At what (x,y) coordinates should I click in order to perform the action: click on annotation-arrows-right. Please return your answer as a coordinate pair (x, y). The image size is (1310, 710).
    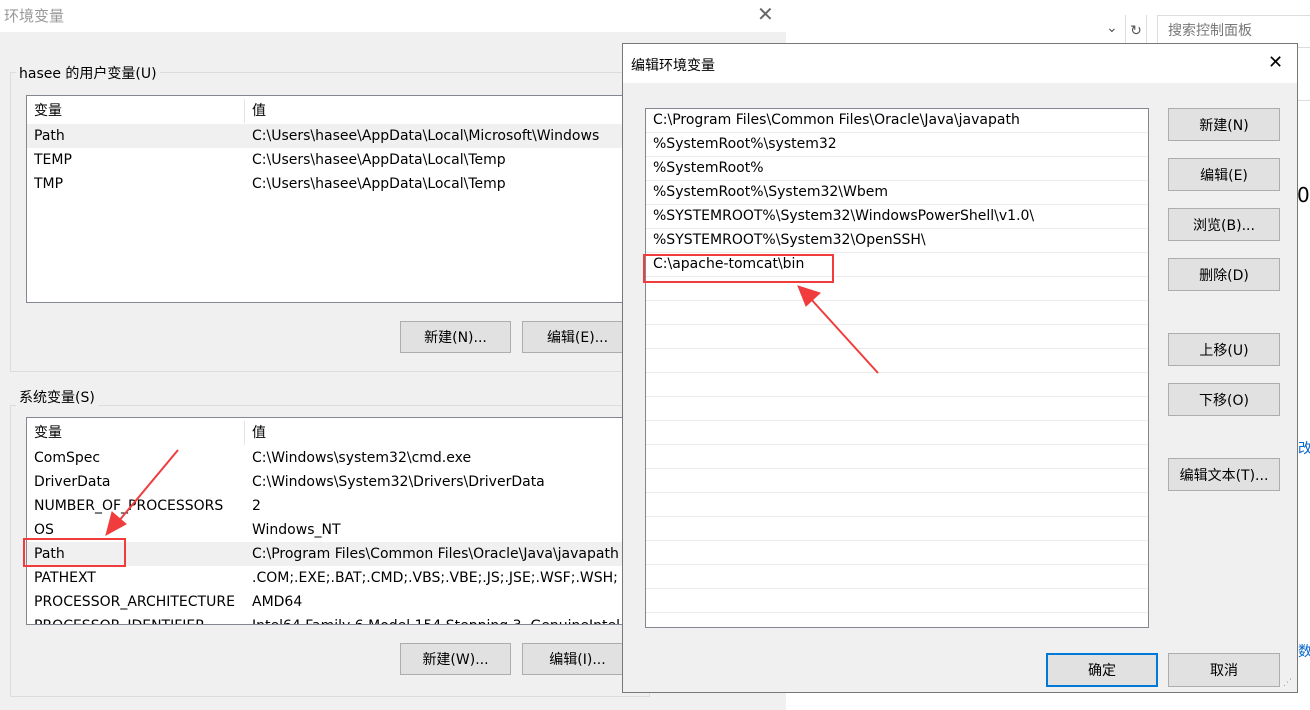
    Looking at the image, I should click on (838, 329).